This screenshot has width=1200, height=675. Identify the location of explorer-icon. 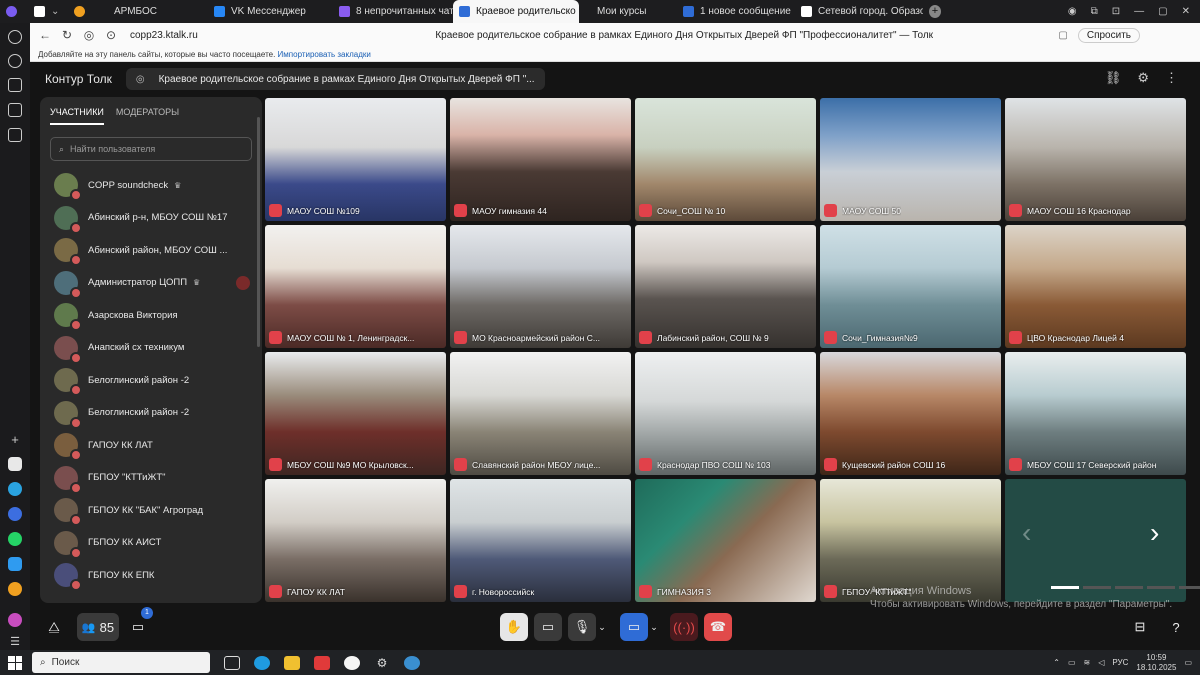
(292, 662).